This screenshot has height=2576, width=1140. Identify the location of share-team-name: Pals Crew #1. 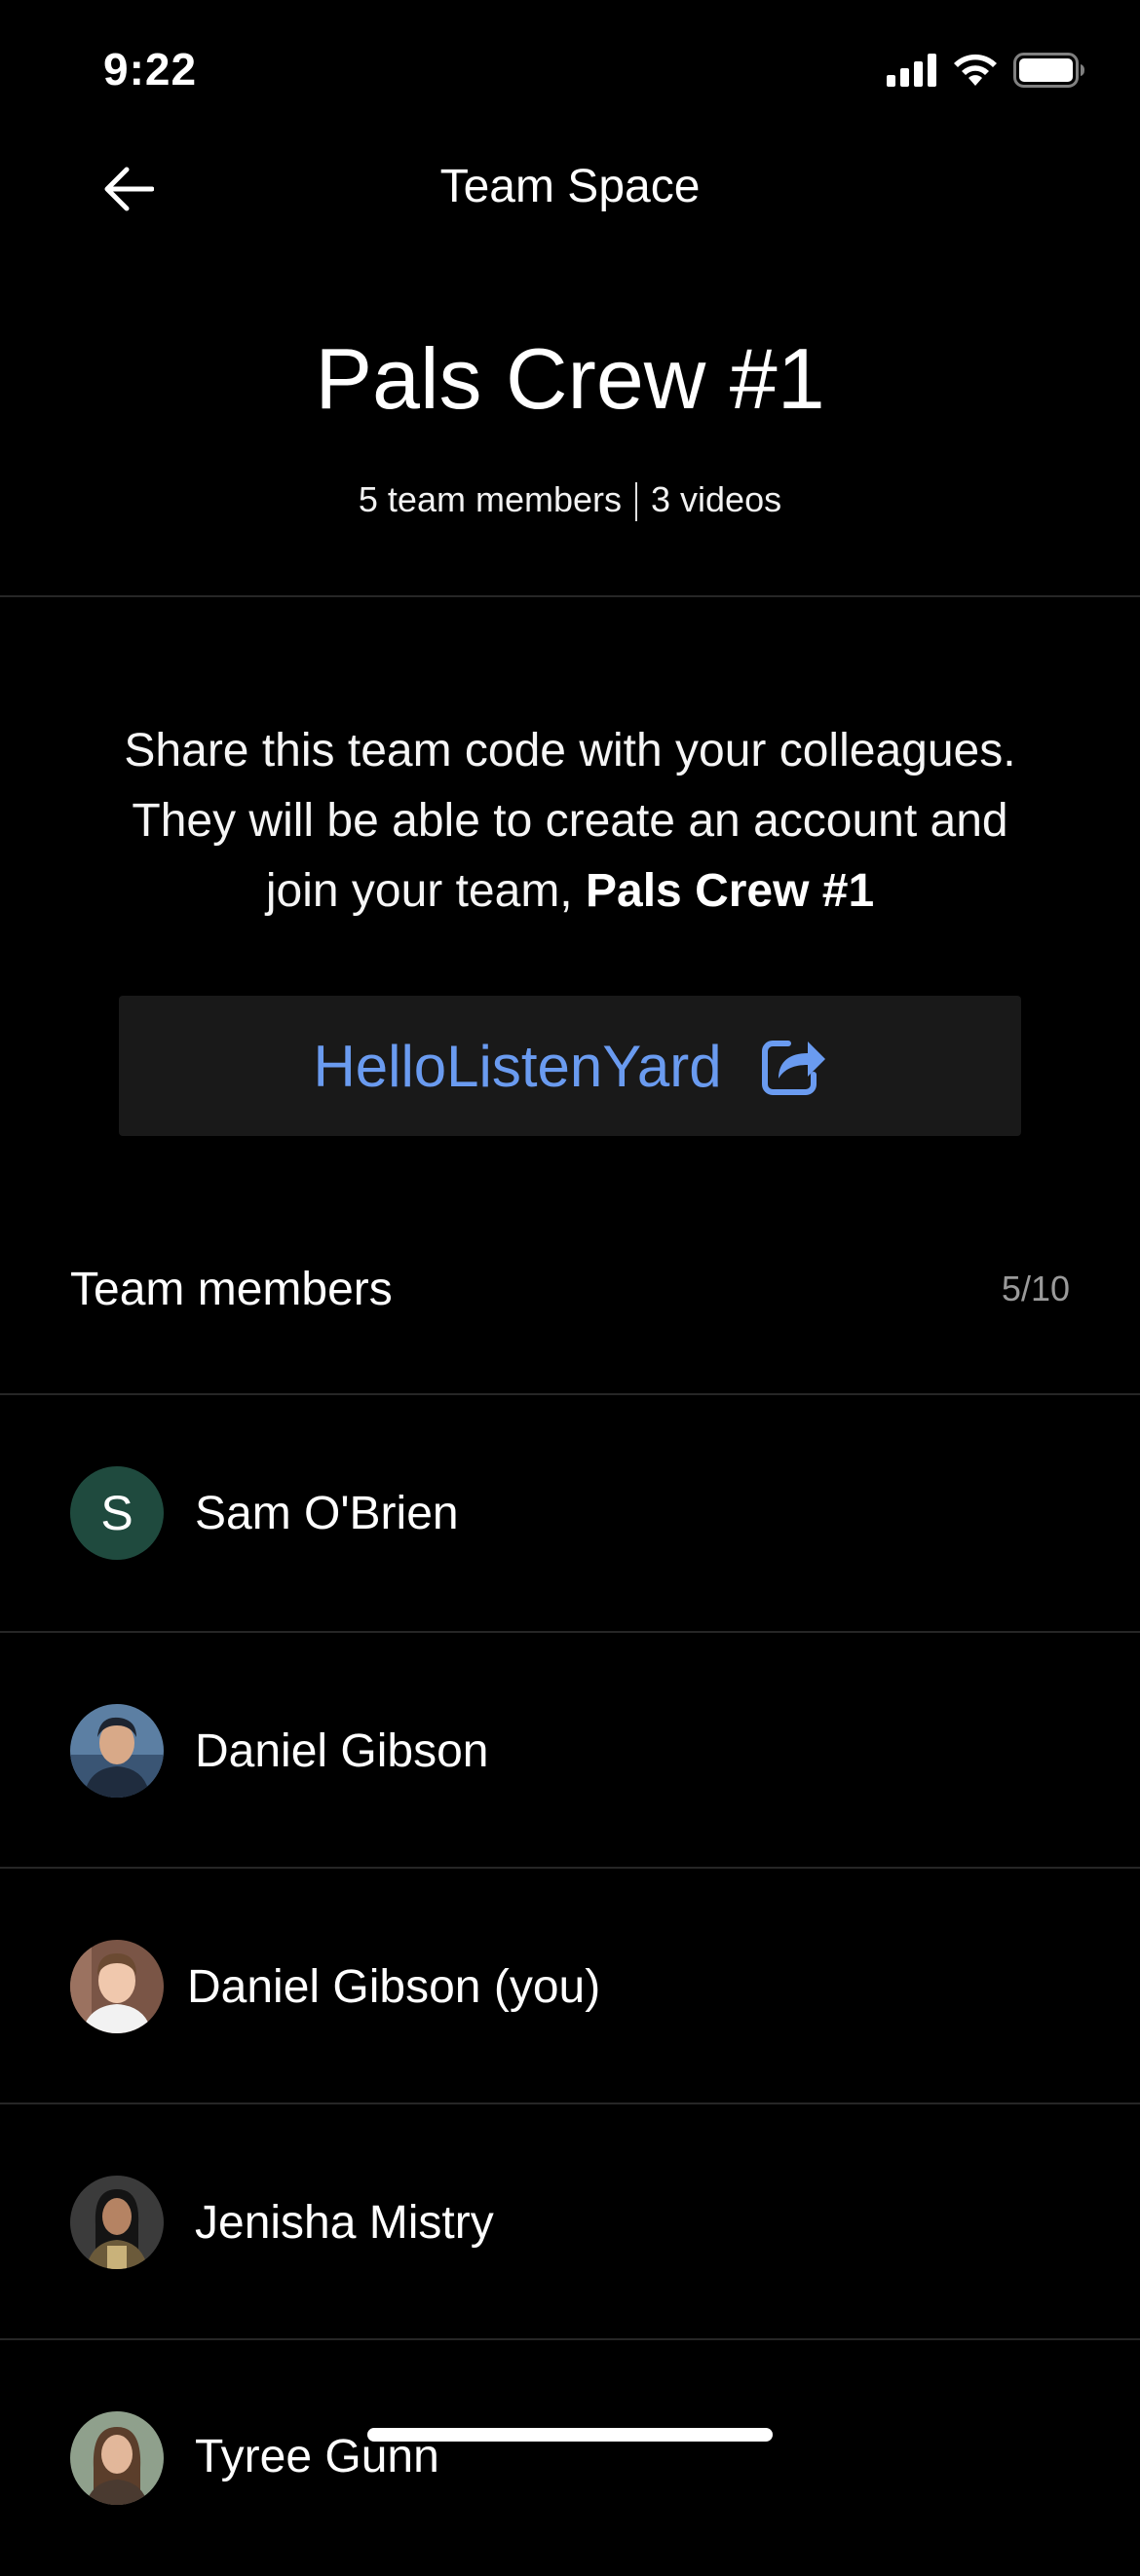
(730, 891).